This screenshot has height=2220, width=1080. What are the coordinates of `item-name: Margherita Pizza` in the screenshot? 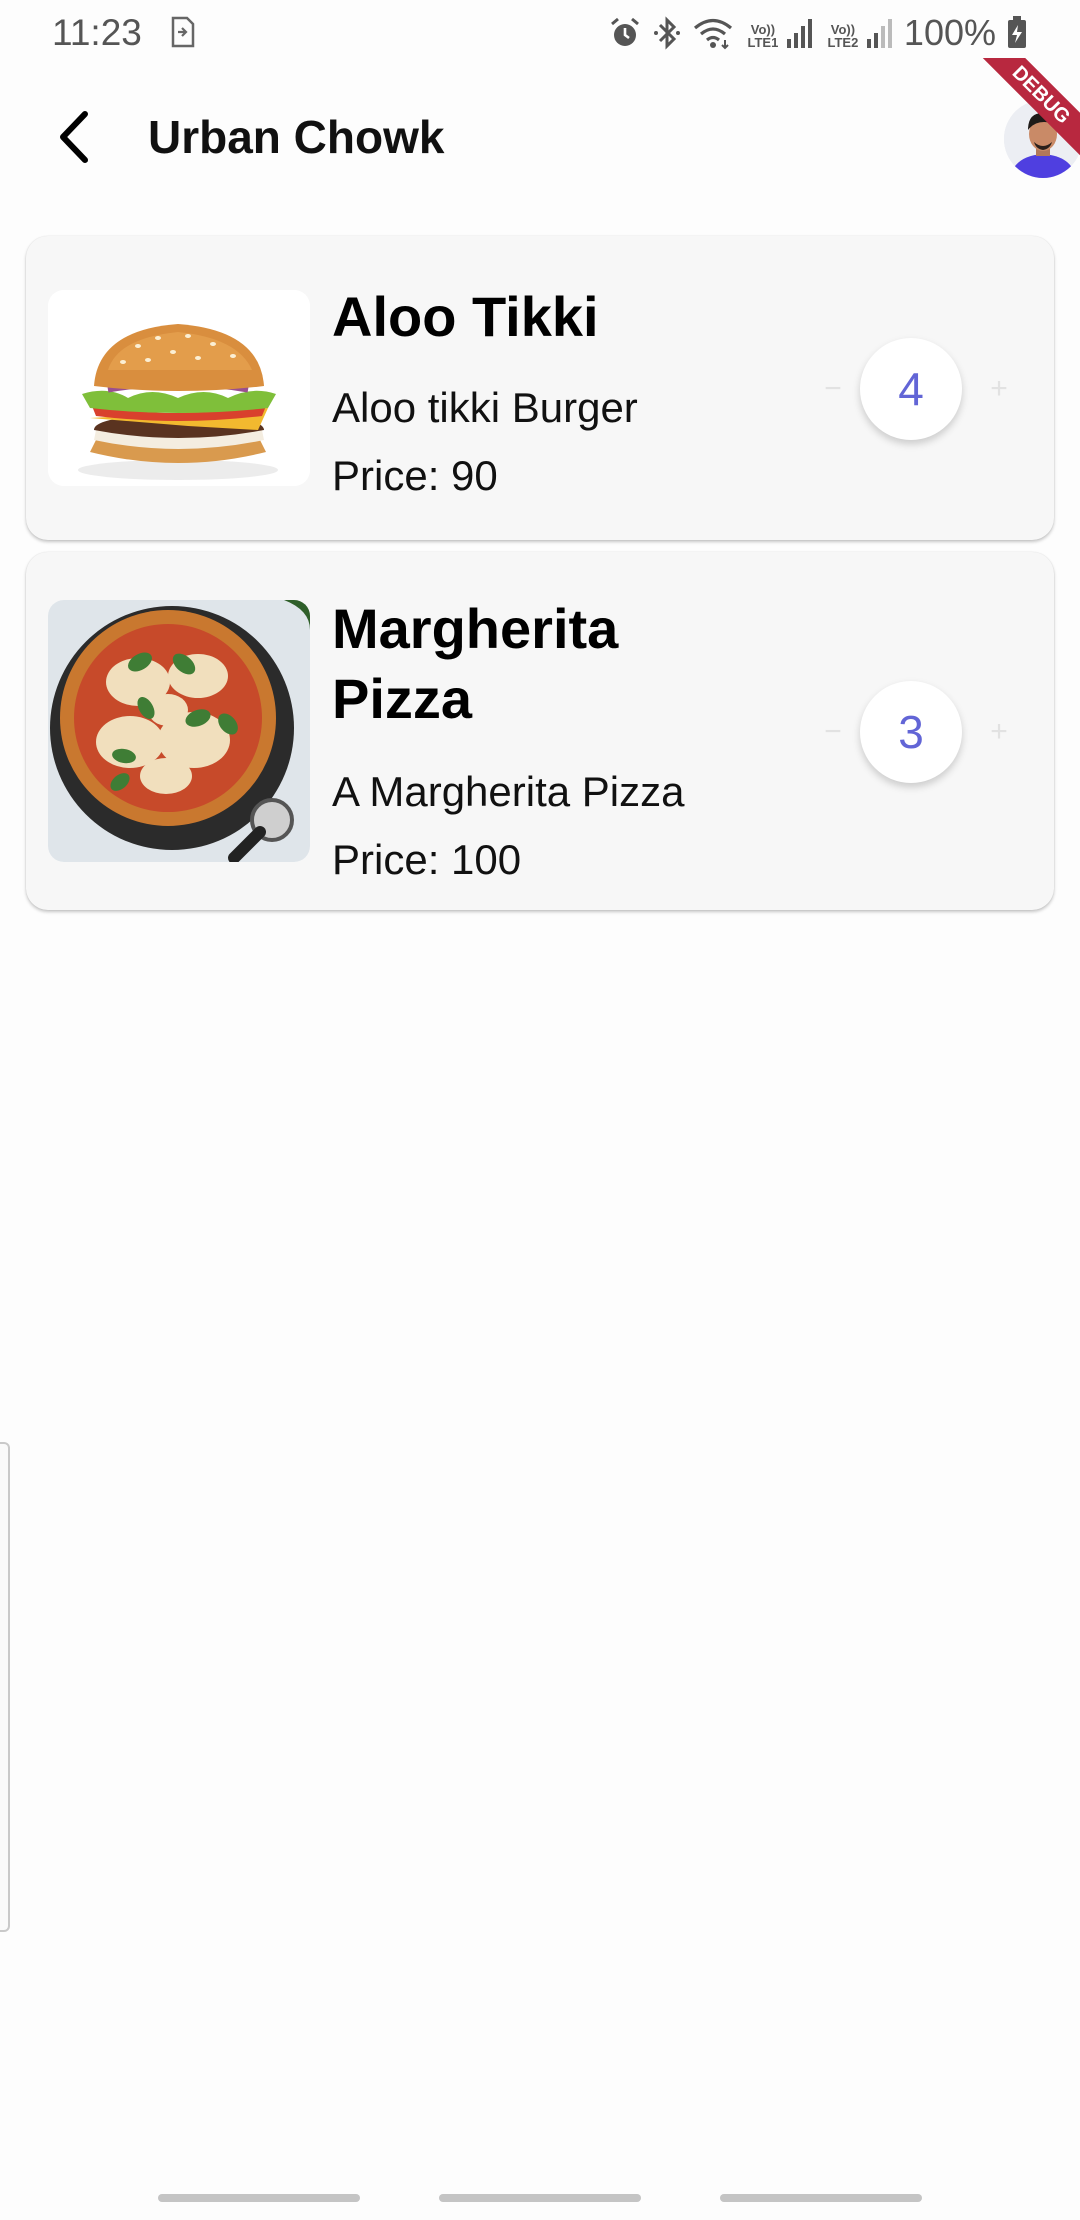 It's located at (475, 663).